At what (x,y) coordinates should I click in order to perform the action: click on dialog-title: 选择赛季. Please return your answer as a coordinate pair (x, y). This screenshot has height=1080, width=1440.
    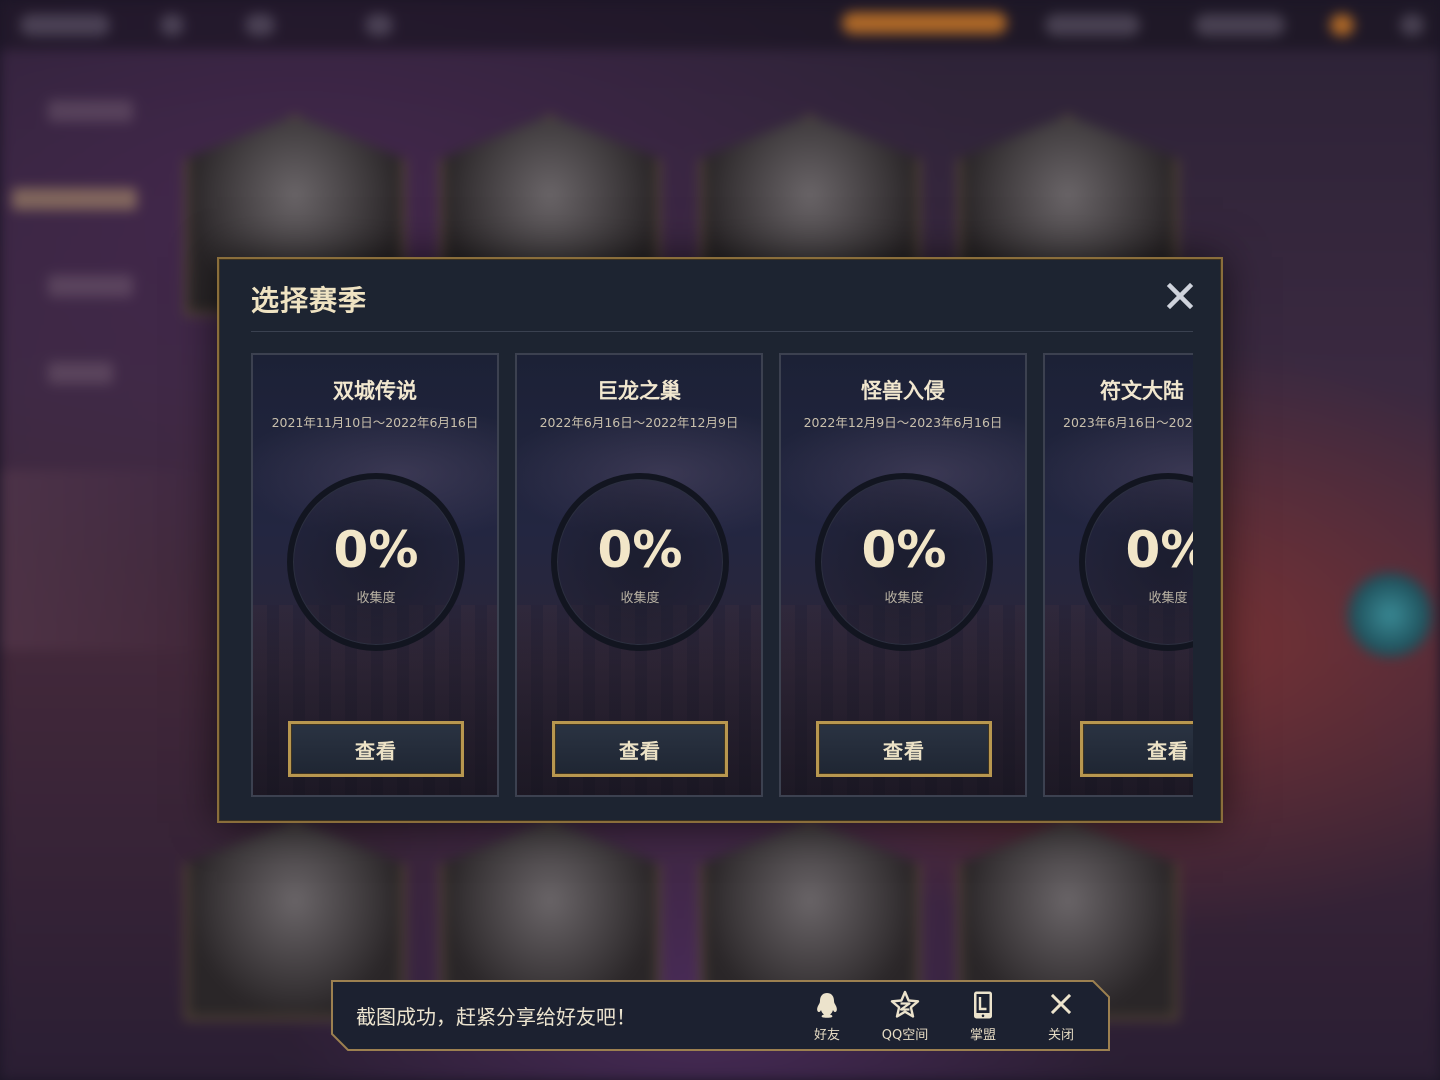
    Looking at the image, I should click on (309, 300).